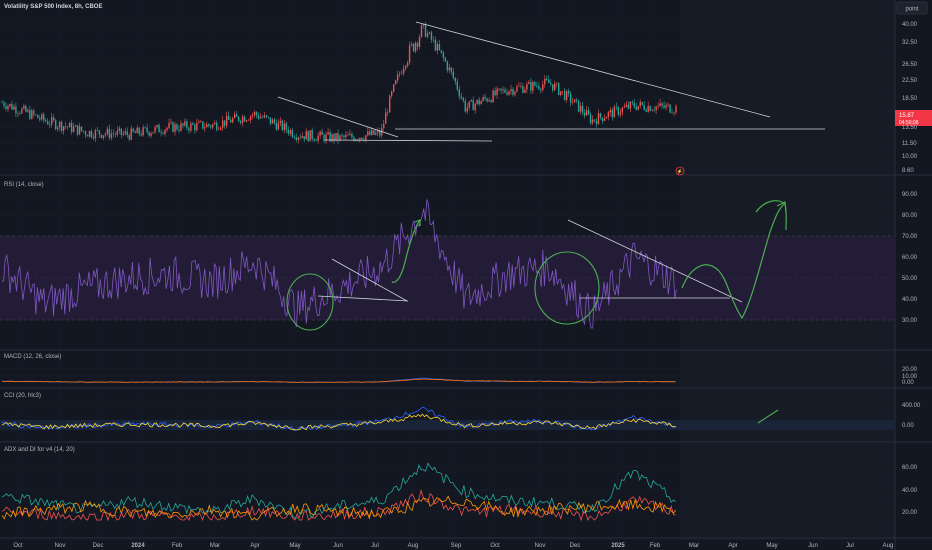 Image resolution: width=932 pixels, height=550 pixels. I want to click on y-tick-label: 50.00, so click(910, 279).